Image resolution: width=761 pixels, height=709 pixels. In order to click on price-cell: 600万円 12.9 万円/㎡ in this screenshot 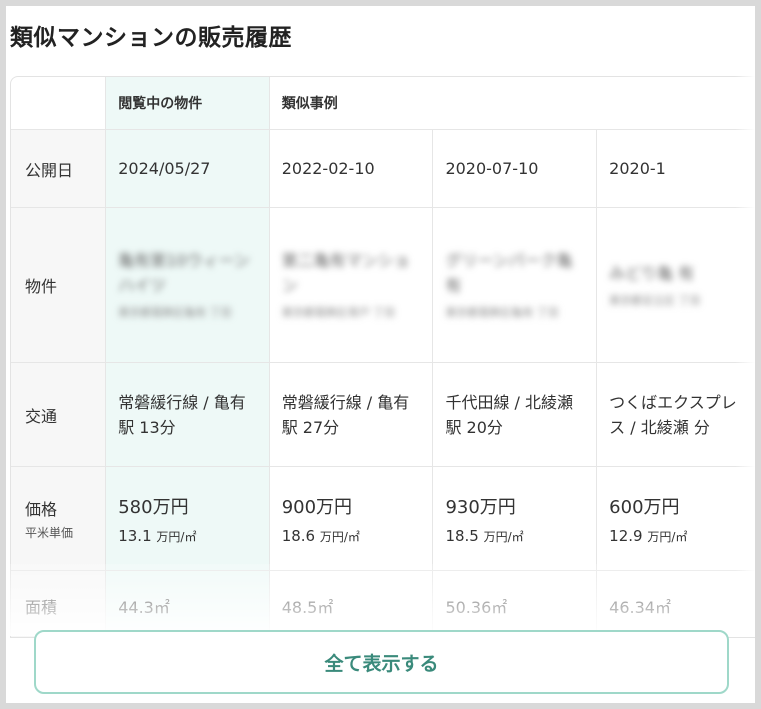, I will do `click(675, 518)`.